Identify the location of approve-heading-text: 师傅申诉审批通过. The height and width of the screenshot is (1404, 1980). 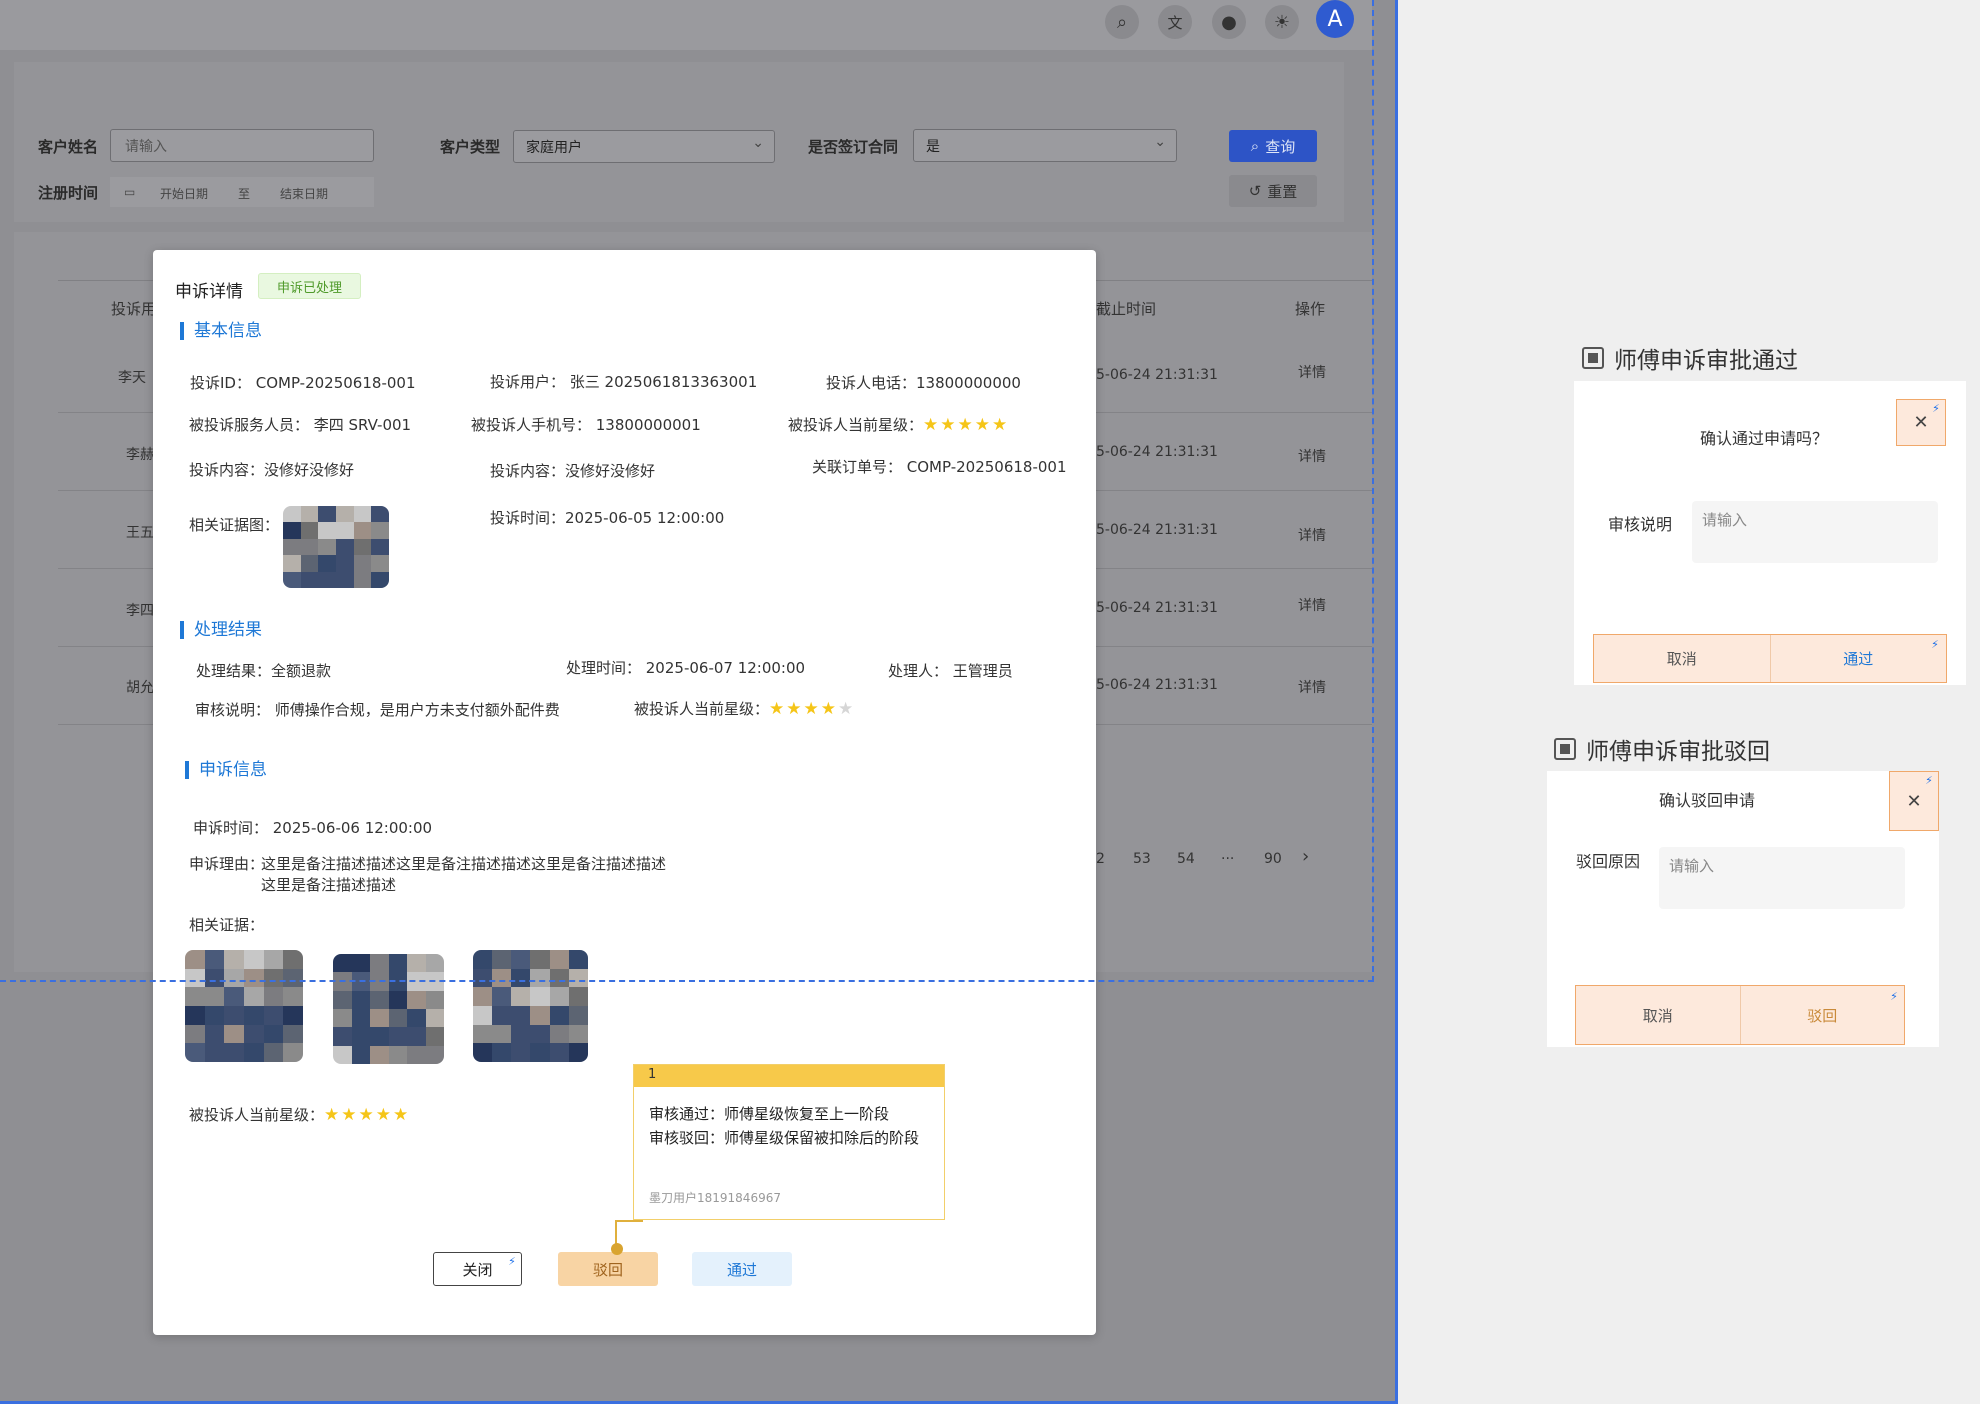
(1706, 361).